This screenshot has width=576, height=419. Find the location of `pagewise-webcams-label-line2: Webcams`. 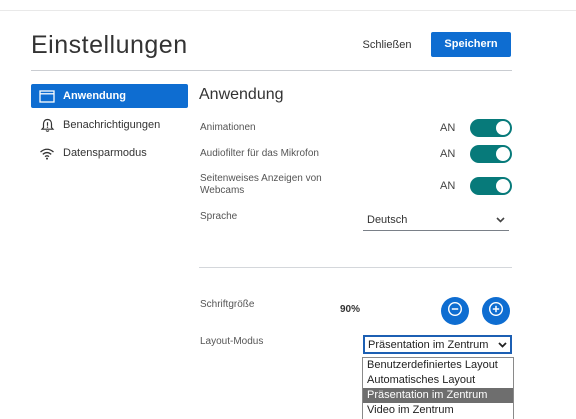

pagewise-webcams-label-line2: Webcams is located at coordinates (222, 190).